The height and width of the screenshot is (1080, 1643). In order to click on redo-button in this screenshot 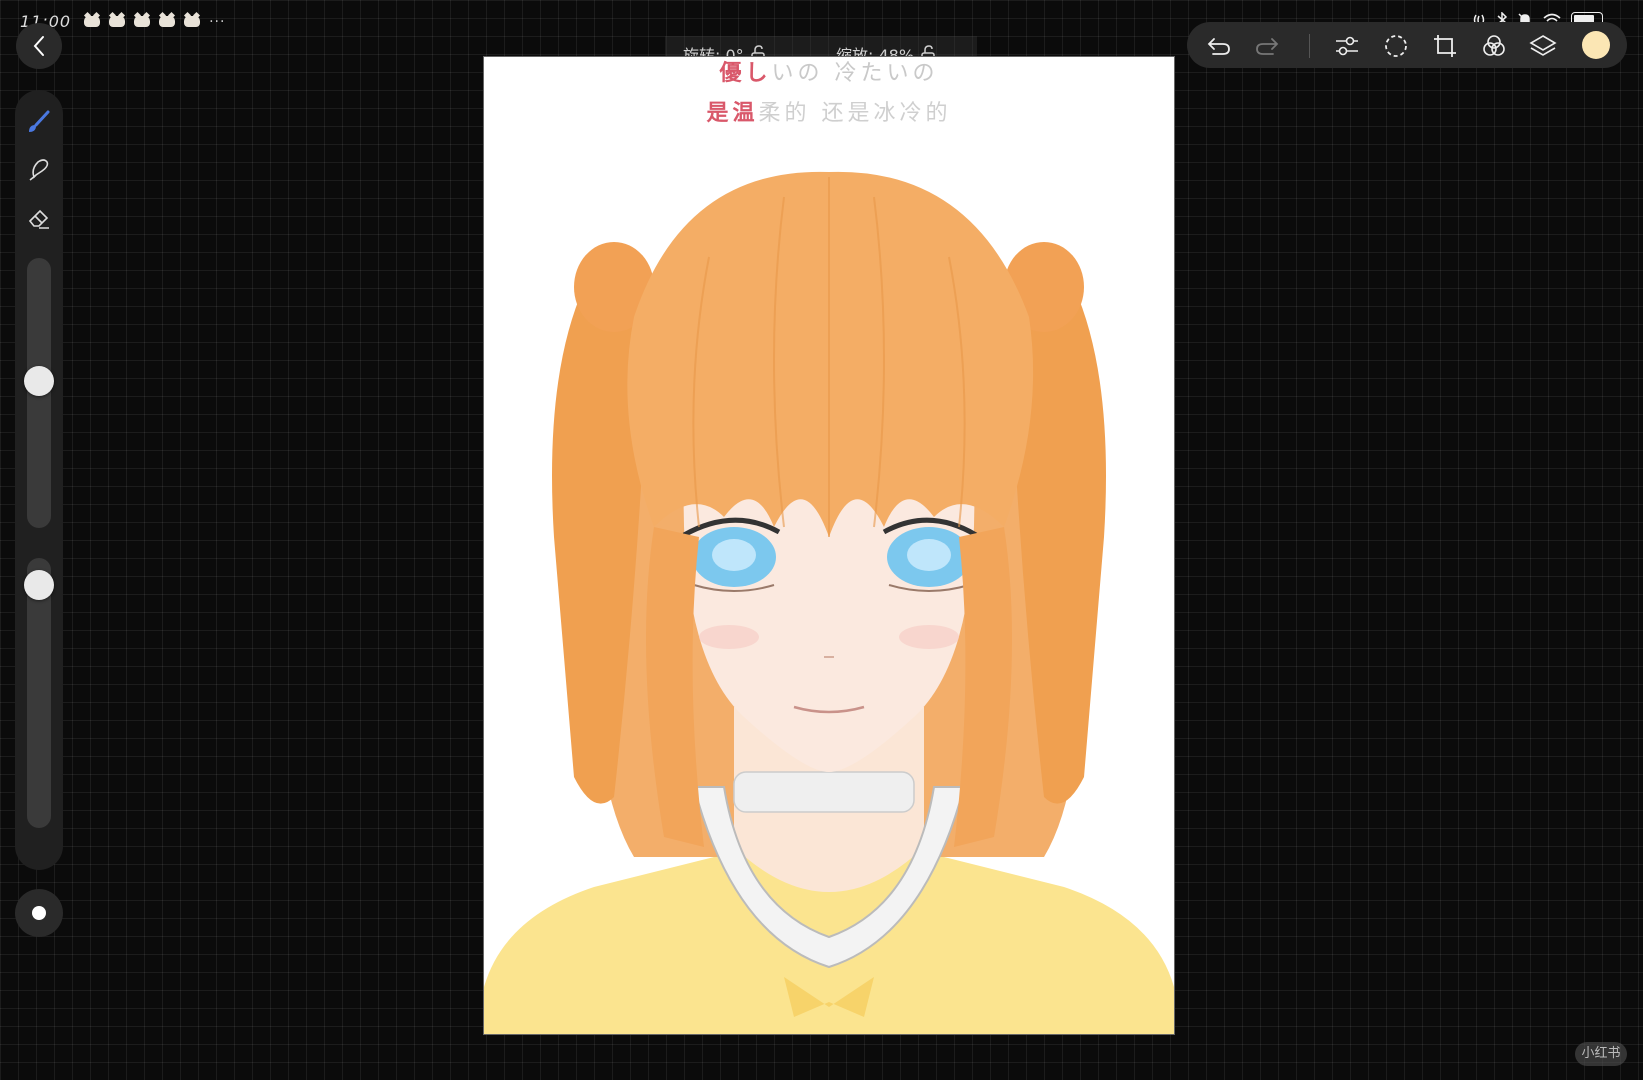, I will do `click(1267, 46)`.